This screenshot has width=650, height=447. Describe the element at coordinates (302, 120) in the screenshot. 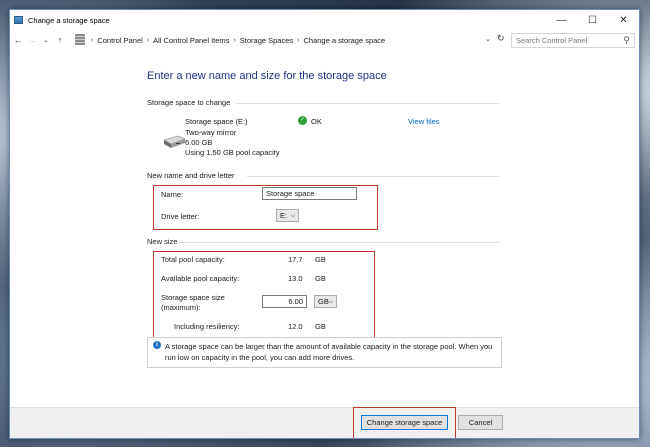

I see `ok-check-icon: ✓` at that location.